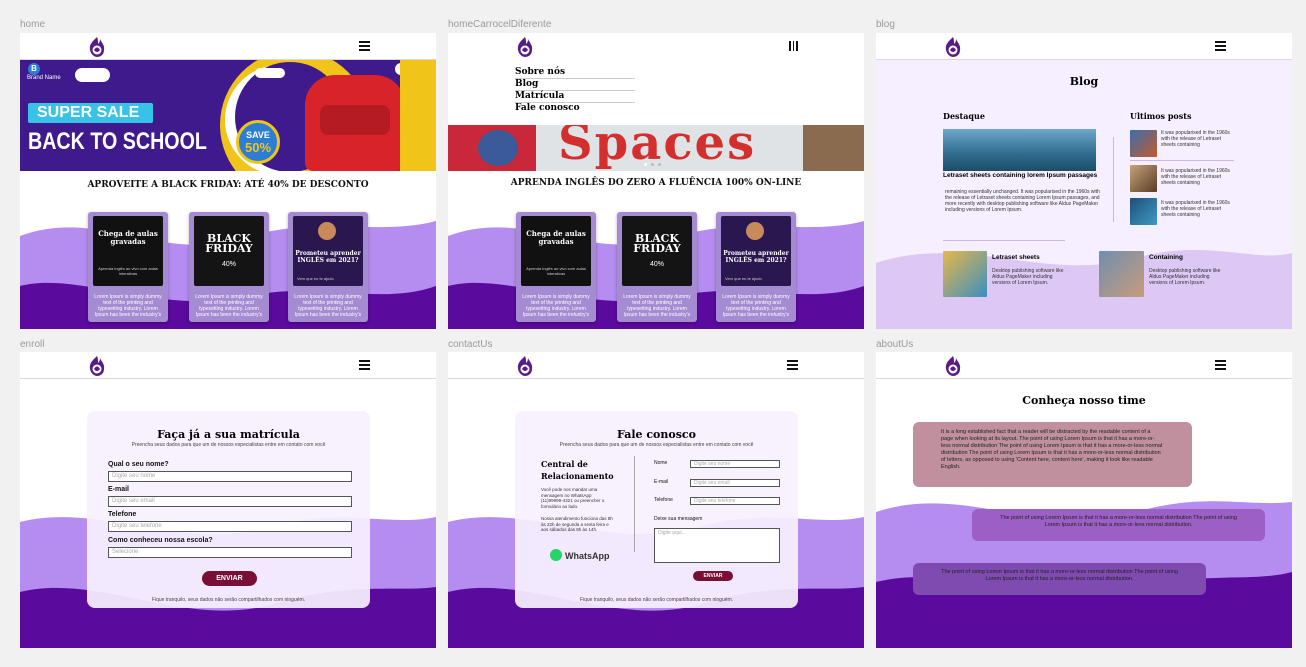  Describe the element at coordinates (575, 73) in the screenshot. I see `menu-item-sobre: Sobre nós` at that location.